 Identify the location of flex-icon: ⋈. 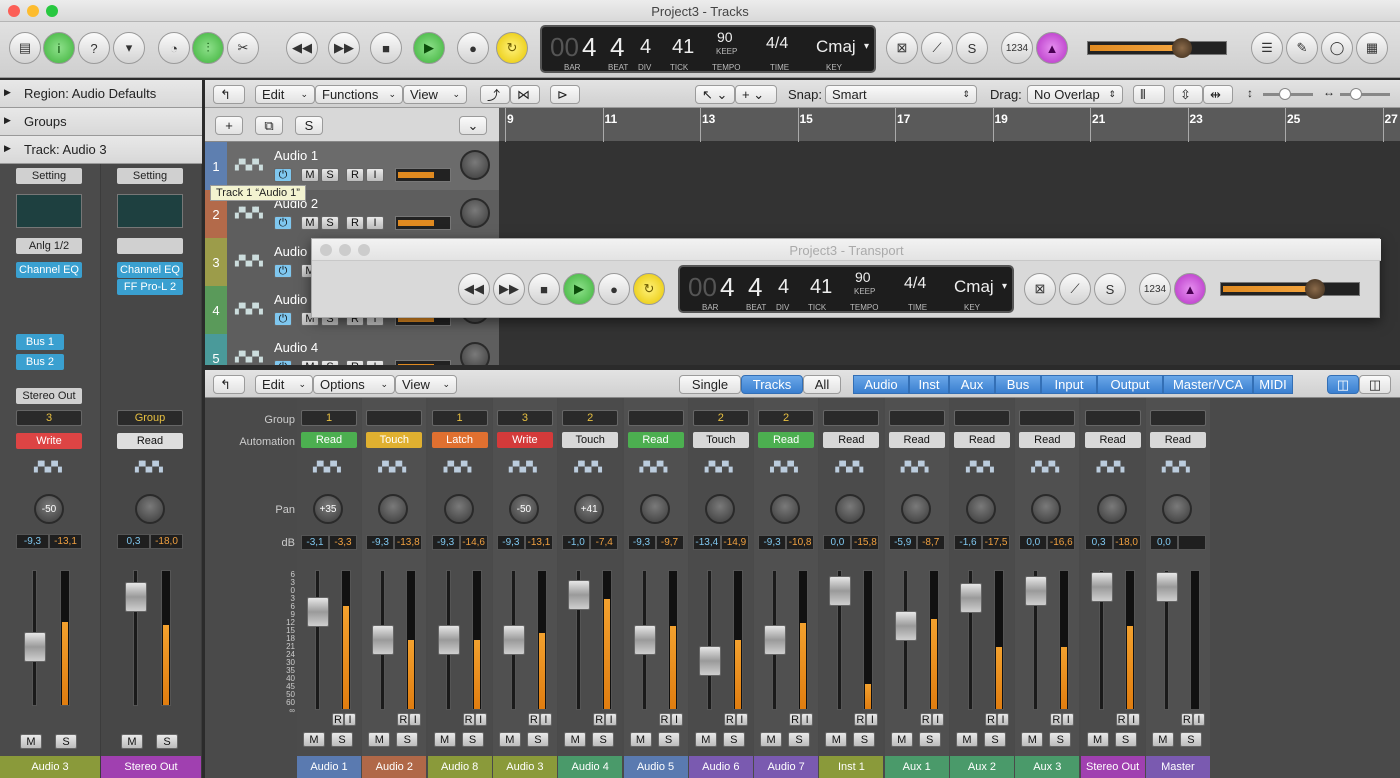
(525, 94).